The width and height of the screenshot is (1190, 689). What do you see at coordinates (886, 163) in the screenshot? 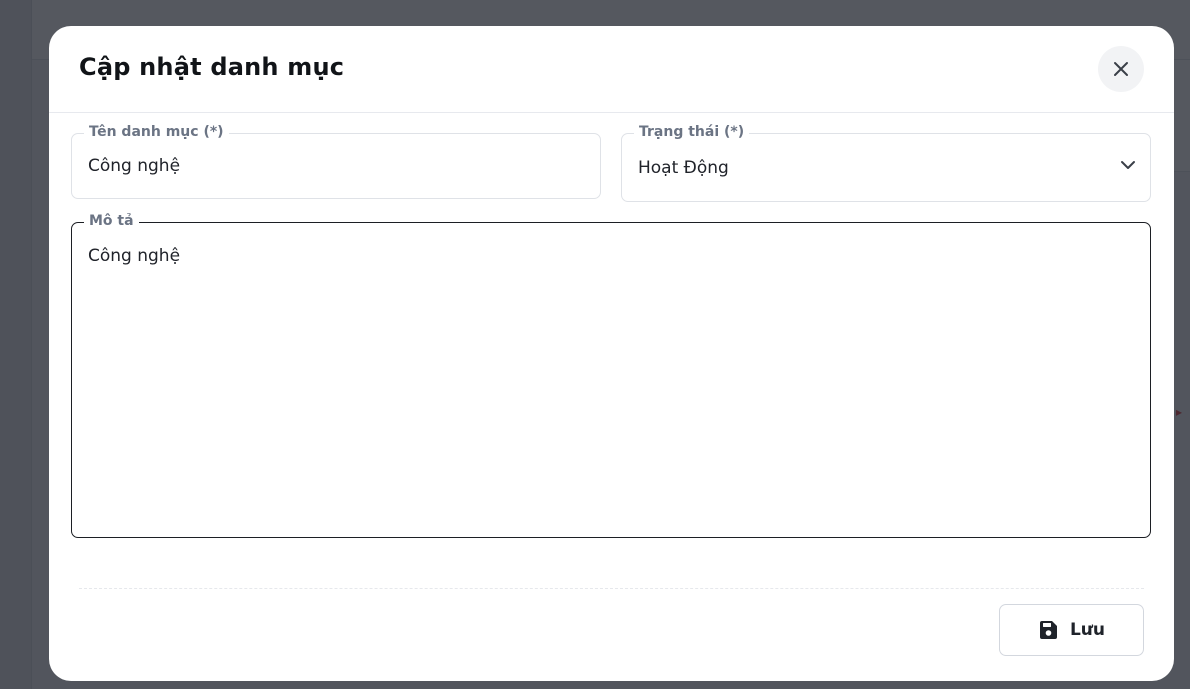
I see `status-select: Trạng thái (*) Hoạt Động` at bounding box center [886, 163].